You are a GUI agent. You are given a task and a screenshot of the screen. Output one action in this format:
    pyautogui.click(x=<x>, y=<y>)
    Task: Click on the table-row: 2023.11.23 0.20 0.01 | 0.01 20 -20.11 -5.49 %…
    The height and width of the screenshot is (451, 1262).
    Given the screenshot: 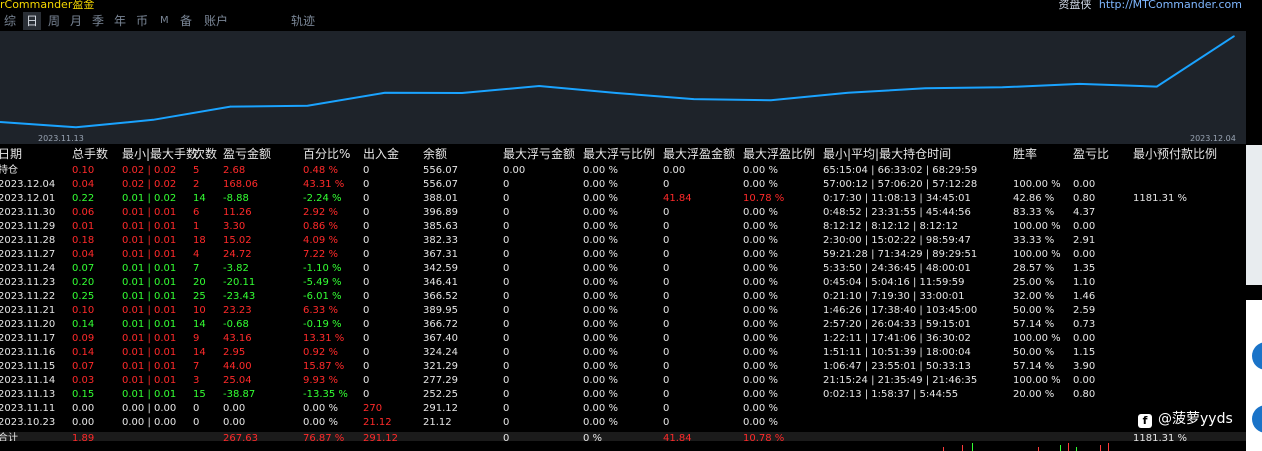 What is the action you would take?
    pyautogui.click(x=623, y=283)
    